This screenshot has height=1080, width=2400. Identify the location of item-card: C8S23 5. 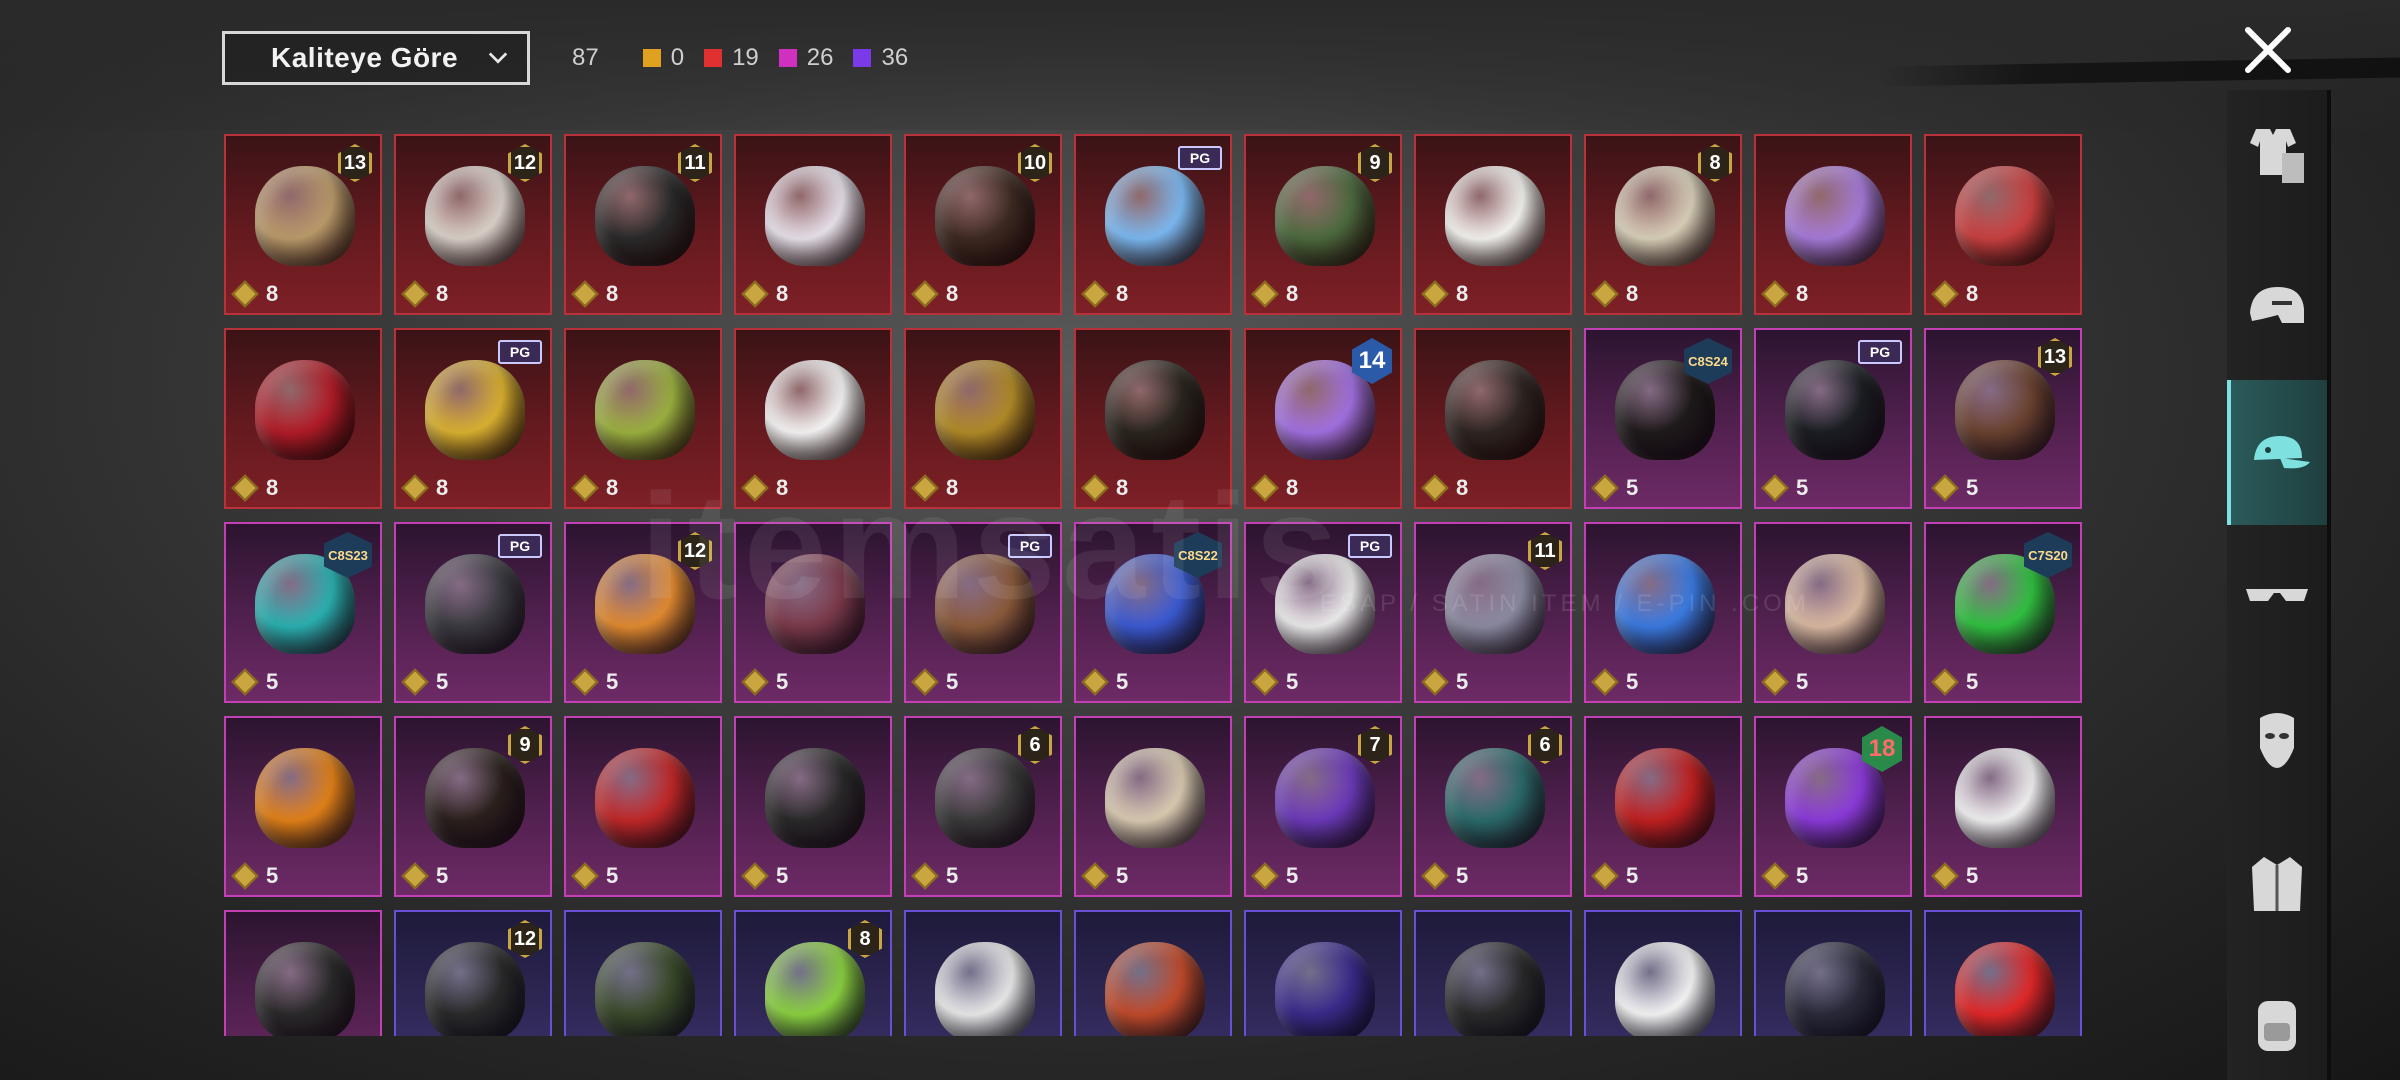
(303, 612).